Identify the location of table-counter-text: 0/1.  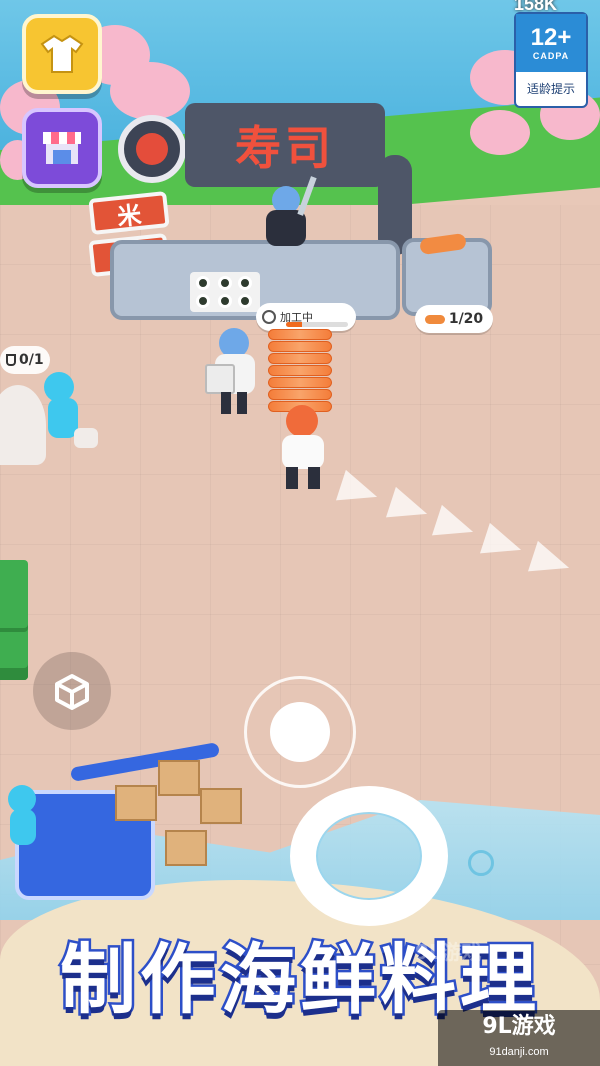
(31, 360).